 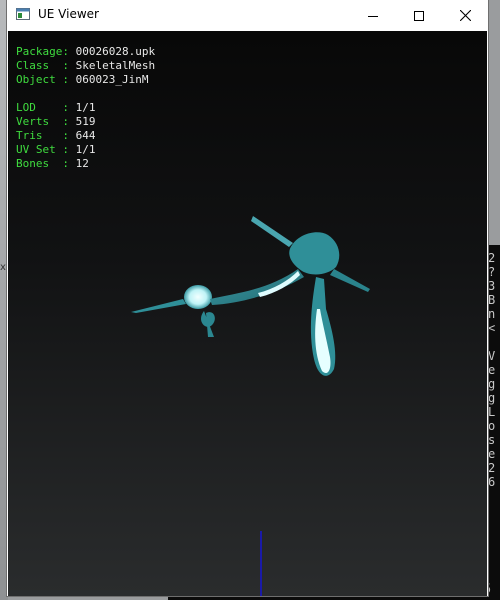 I want to click on maximize-icon, so click(x=419, y=15).